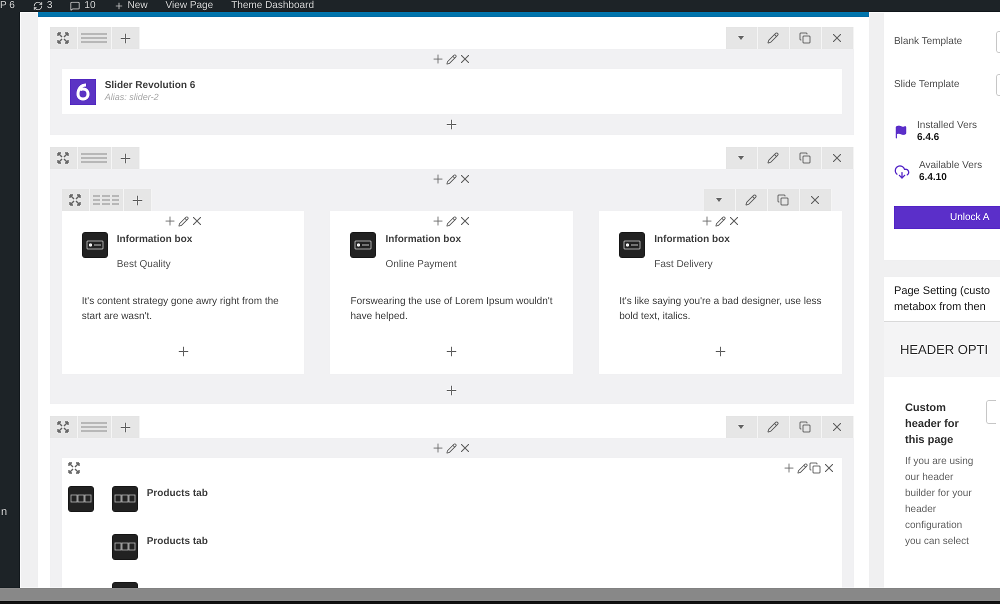  Describe the element at coordinates (144, 265) in the screenshot. I see `info-box-subtitle: Best Quality` at that location.